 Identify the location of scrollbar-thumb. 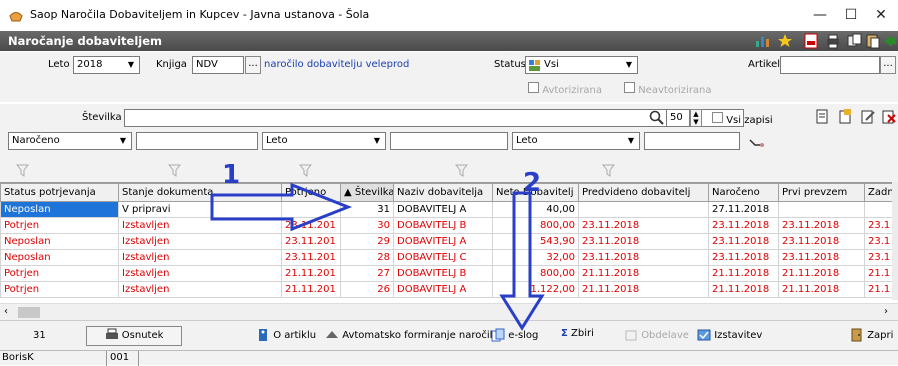
(29, 312).